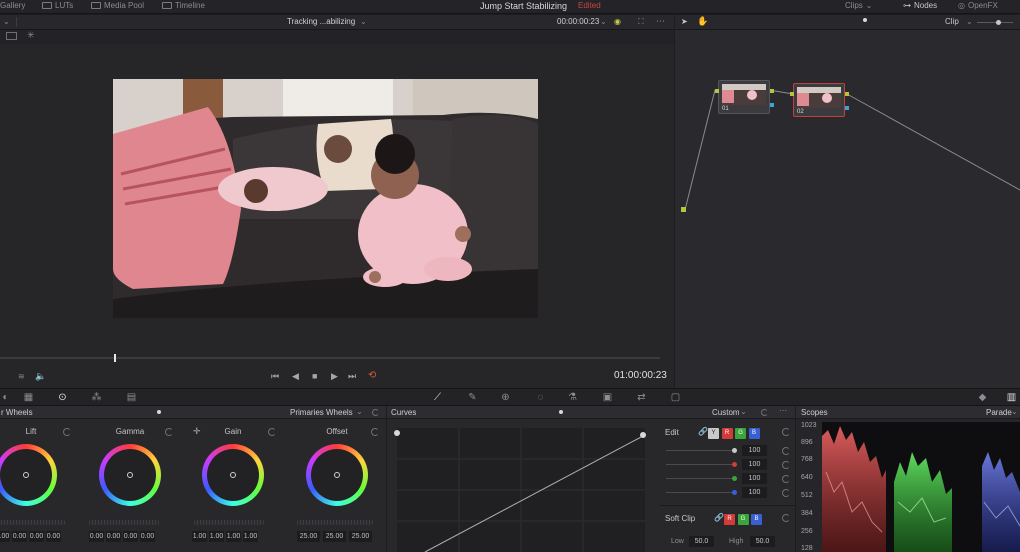 This screenshot has width=1020, height=552. What do you see at coordinates (62, 397) in the screenshot?
I see `color-wheels-icon: ⊙` at bounding box center [62, 397].